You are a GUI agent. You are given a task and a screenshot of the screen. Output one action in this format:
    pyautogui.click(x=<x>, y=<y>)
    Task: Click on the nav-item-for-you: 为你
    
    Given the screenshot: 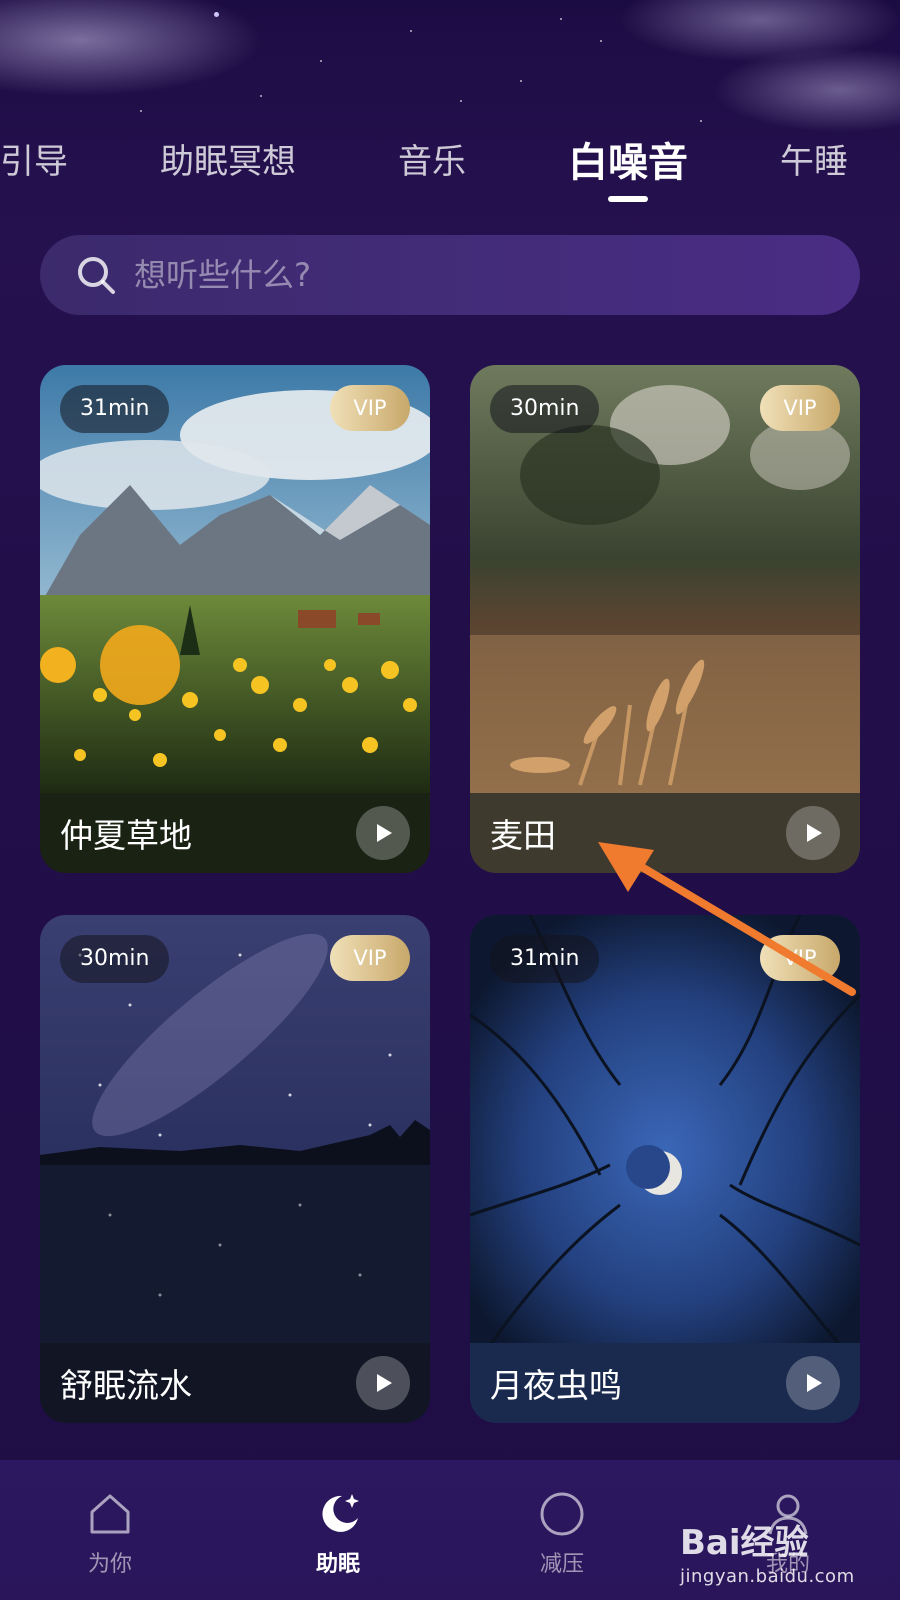 What is the action you would take?
    pyautogui.click(x=110, y=1533)
    